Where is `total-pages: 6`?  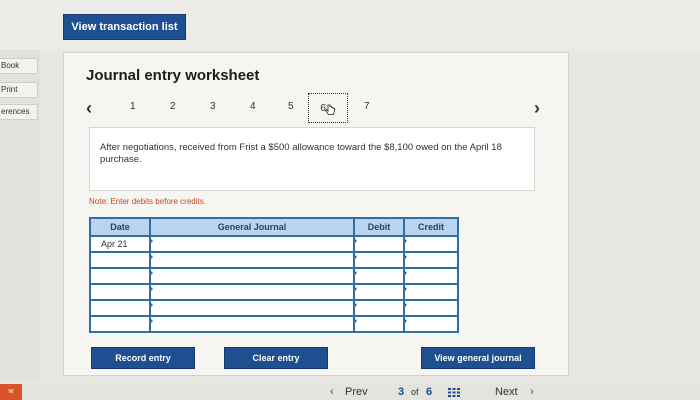
total-pages: 6 is located at coordinates (429, 392).